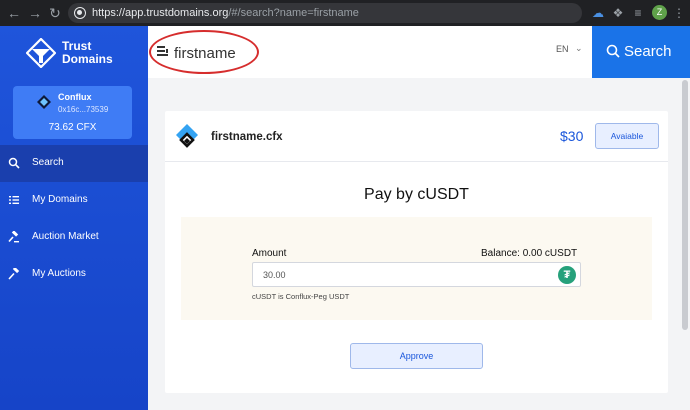 Image resolution: width=690 pixels, height=410 pixels. What do you see at coordinates (562, 49) in the screenshot?
I see `language-selector: EN` at bounding box center [562, 49].